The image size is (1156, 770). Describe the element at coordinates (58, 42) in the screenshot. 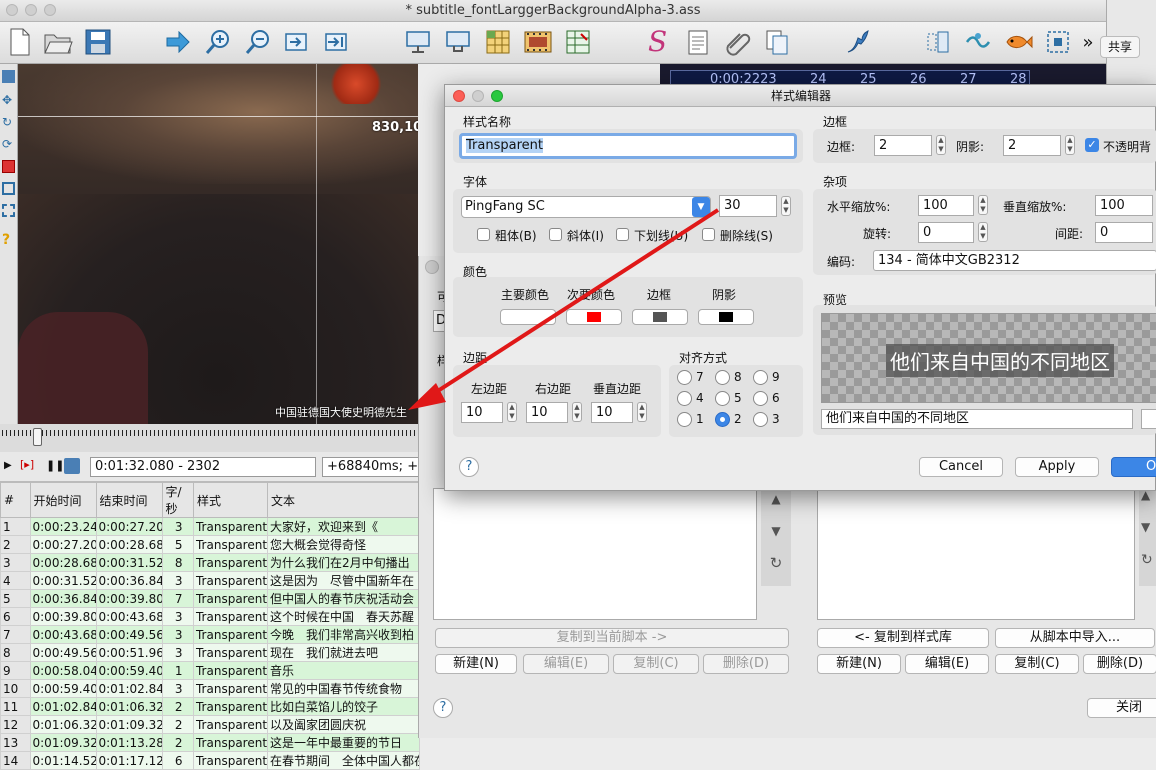

I see `open-folder-icon` at that location.